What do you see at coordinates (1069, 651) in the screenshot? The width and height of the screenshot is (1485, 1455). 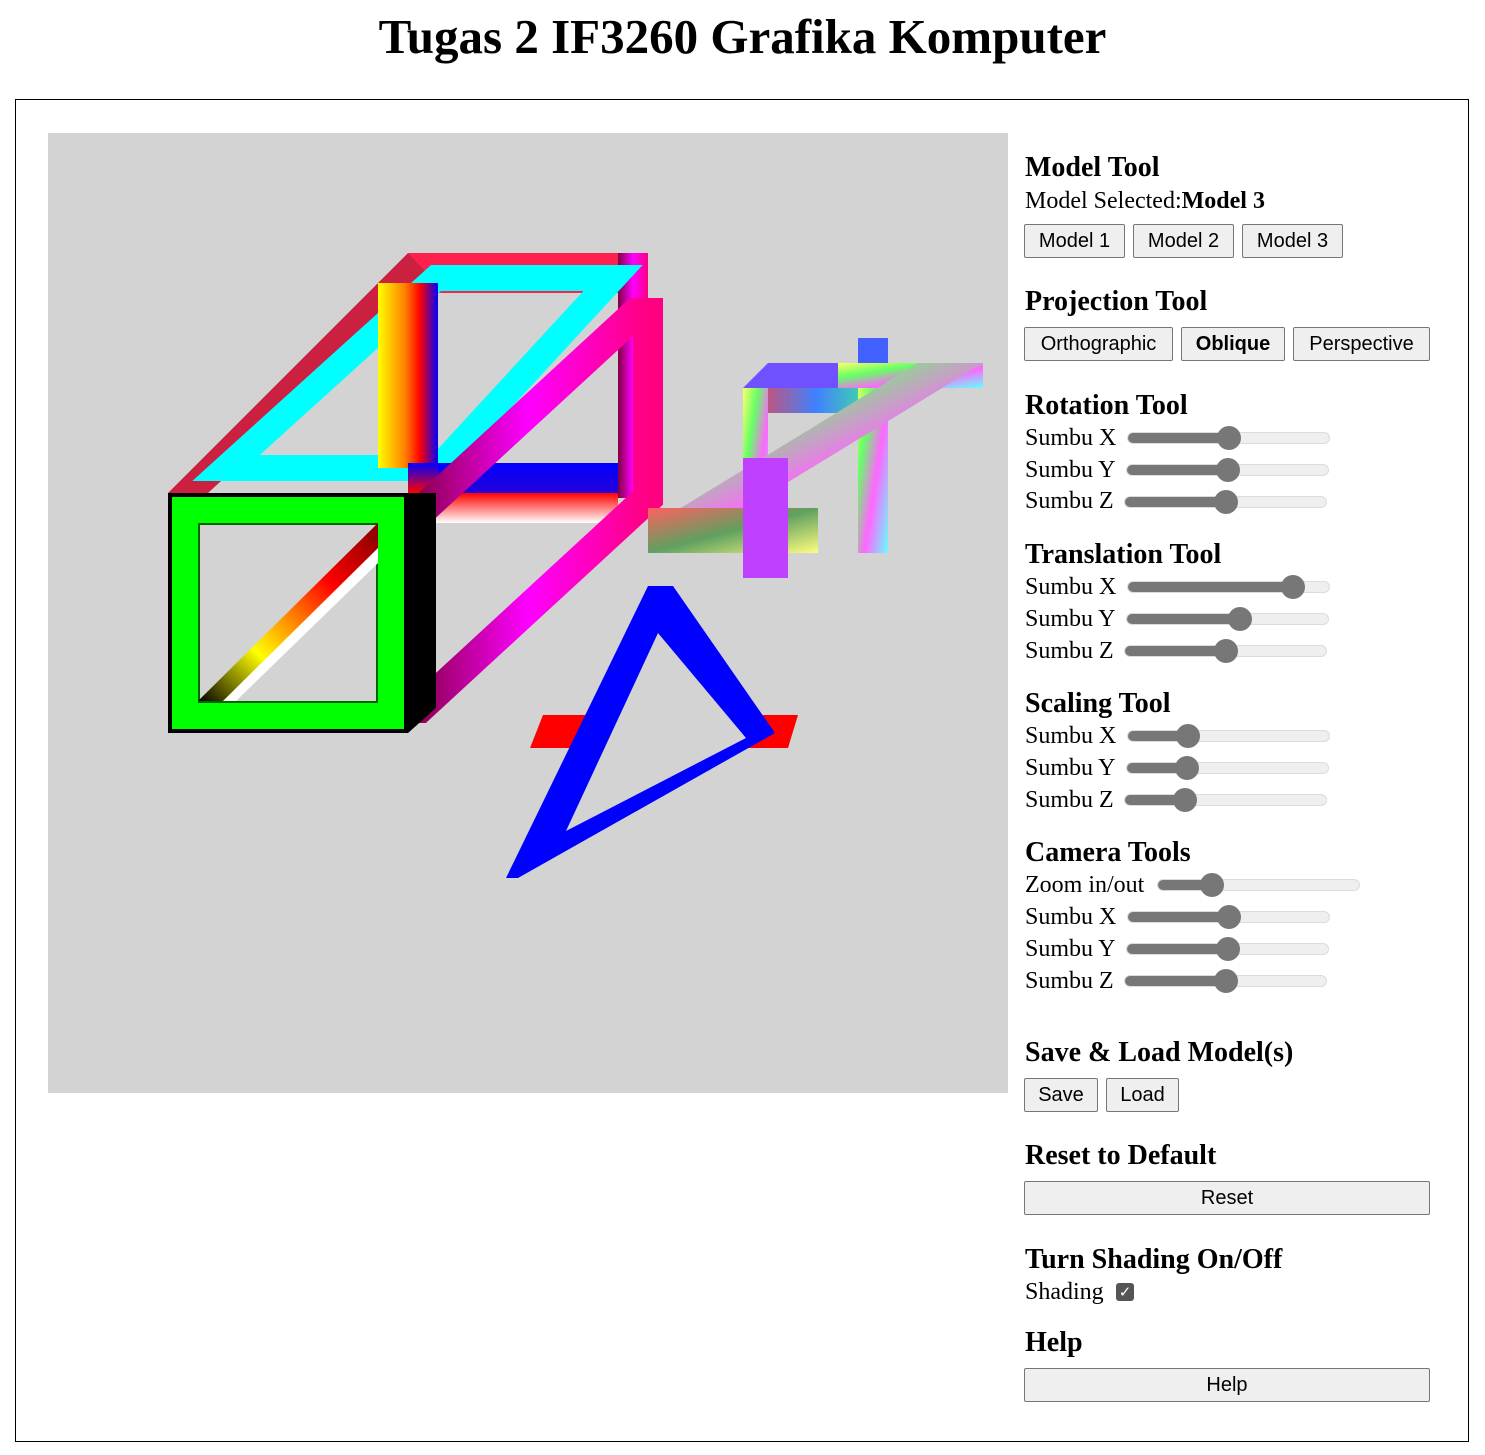 I see `translation-z-label: Sumbu Z` at bounding box center [1069, 651].